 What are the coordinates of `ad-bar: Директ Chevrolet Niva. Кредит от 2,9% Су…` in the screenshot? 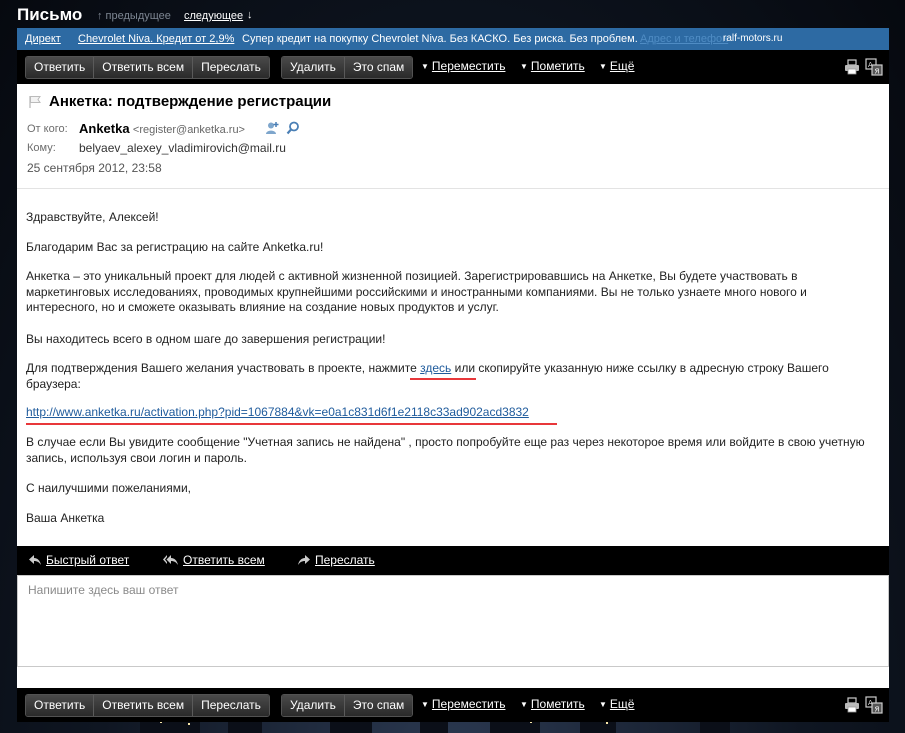 It's located at (453, 39).